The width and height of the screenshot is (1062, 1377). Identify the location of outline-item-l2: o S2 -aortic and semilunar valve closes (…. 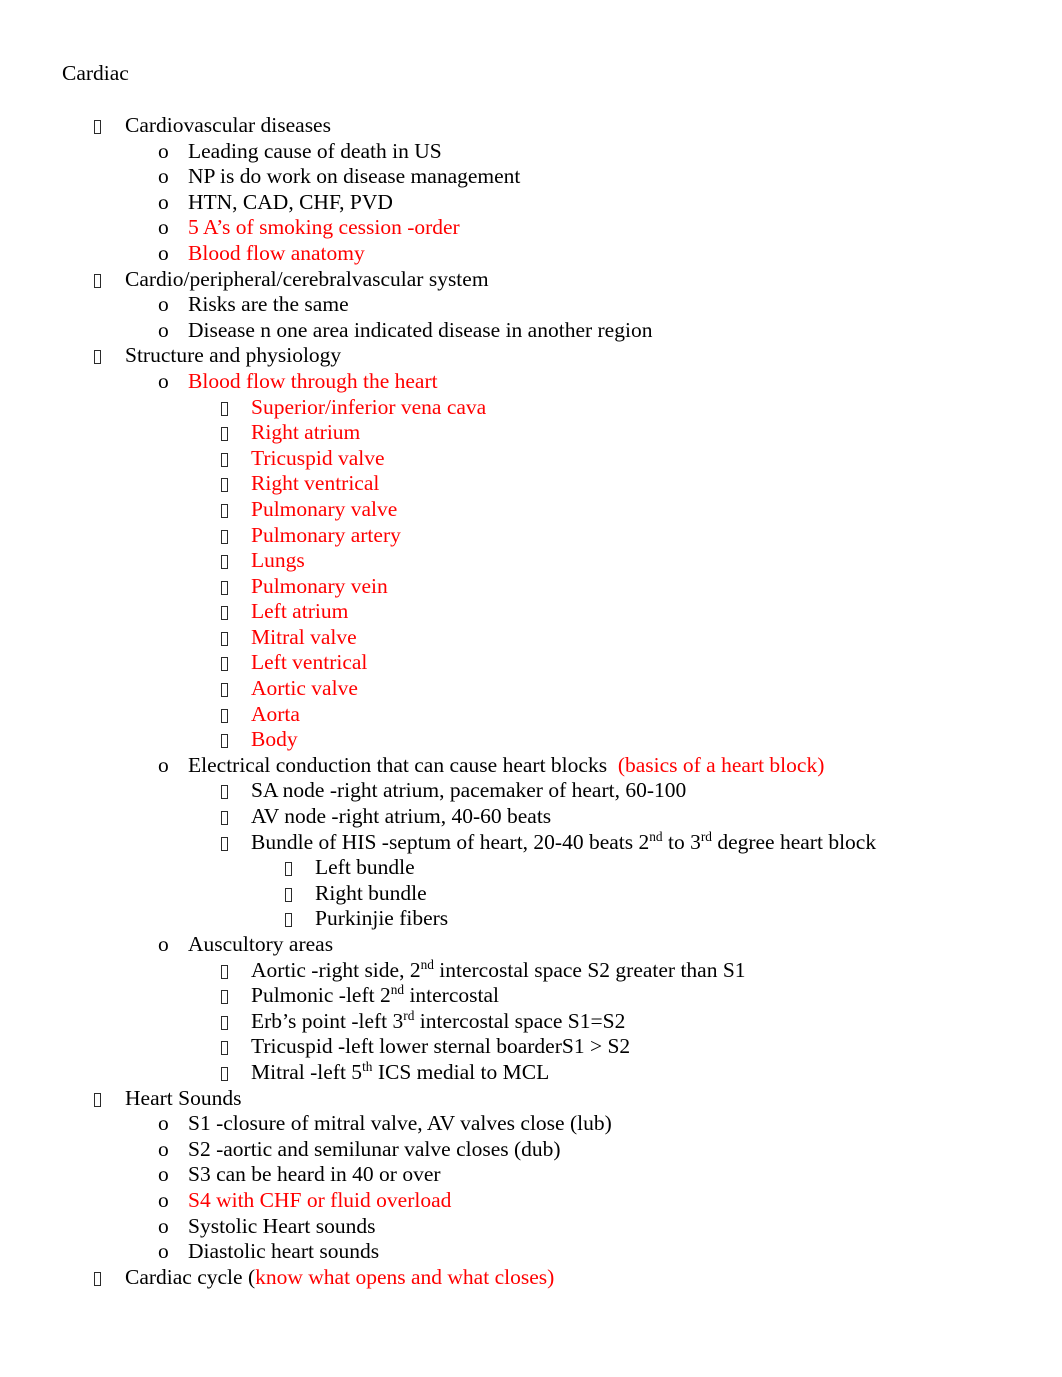
(531, 1150).